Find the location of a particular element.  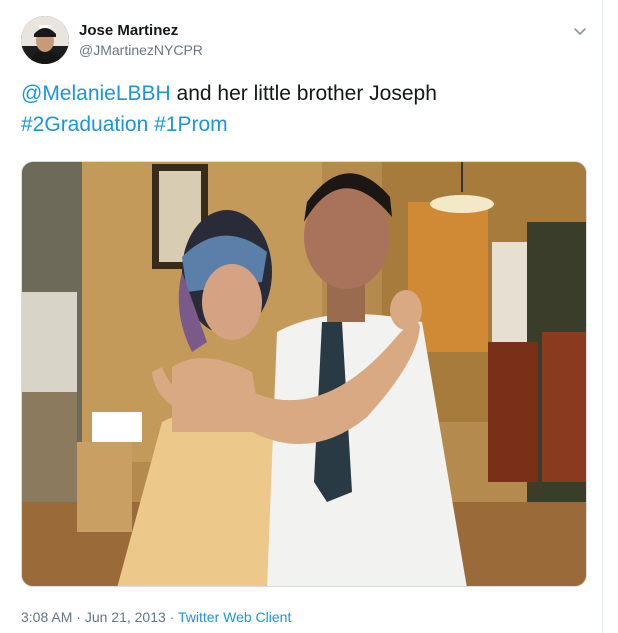

author-avatar is located at coordinates (45, 40).